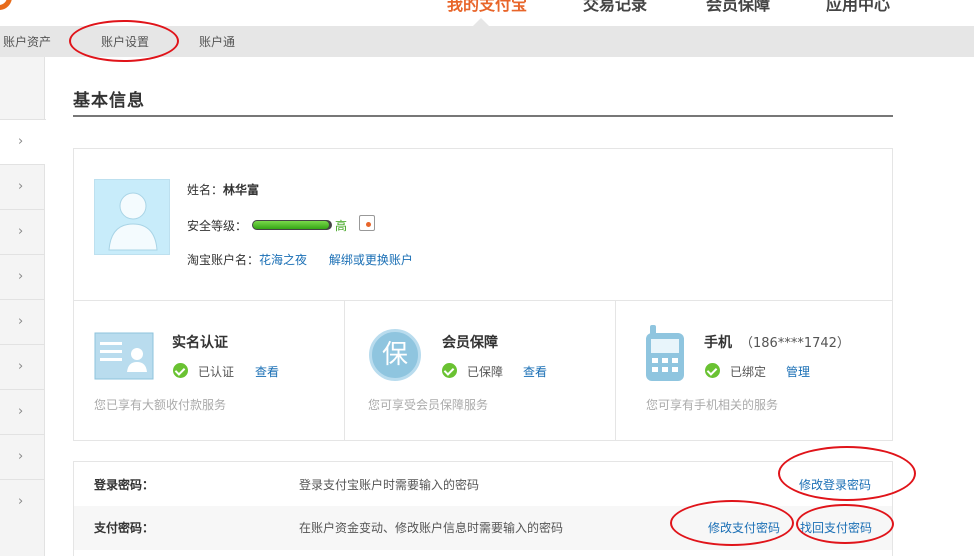 This screenshot has height=556, width=974. I want to click on protection-icon: 保, so click(395, 355).